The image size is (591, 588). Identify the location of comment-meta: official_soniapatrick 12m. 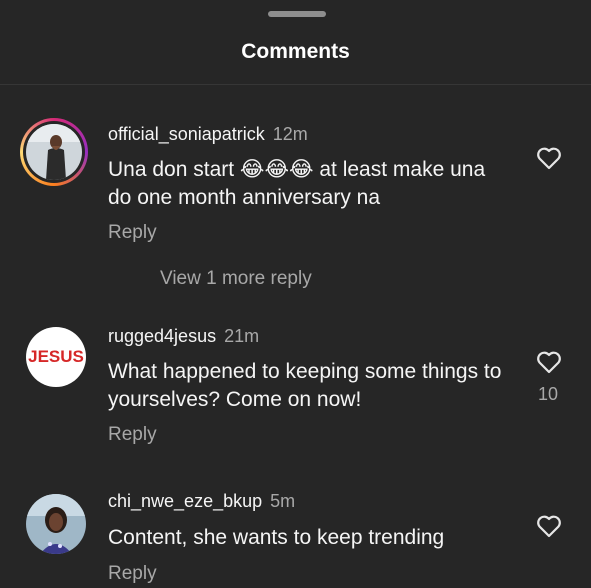
(208, 134).